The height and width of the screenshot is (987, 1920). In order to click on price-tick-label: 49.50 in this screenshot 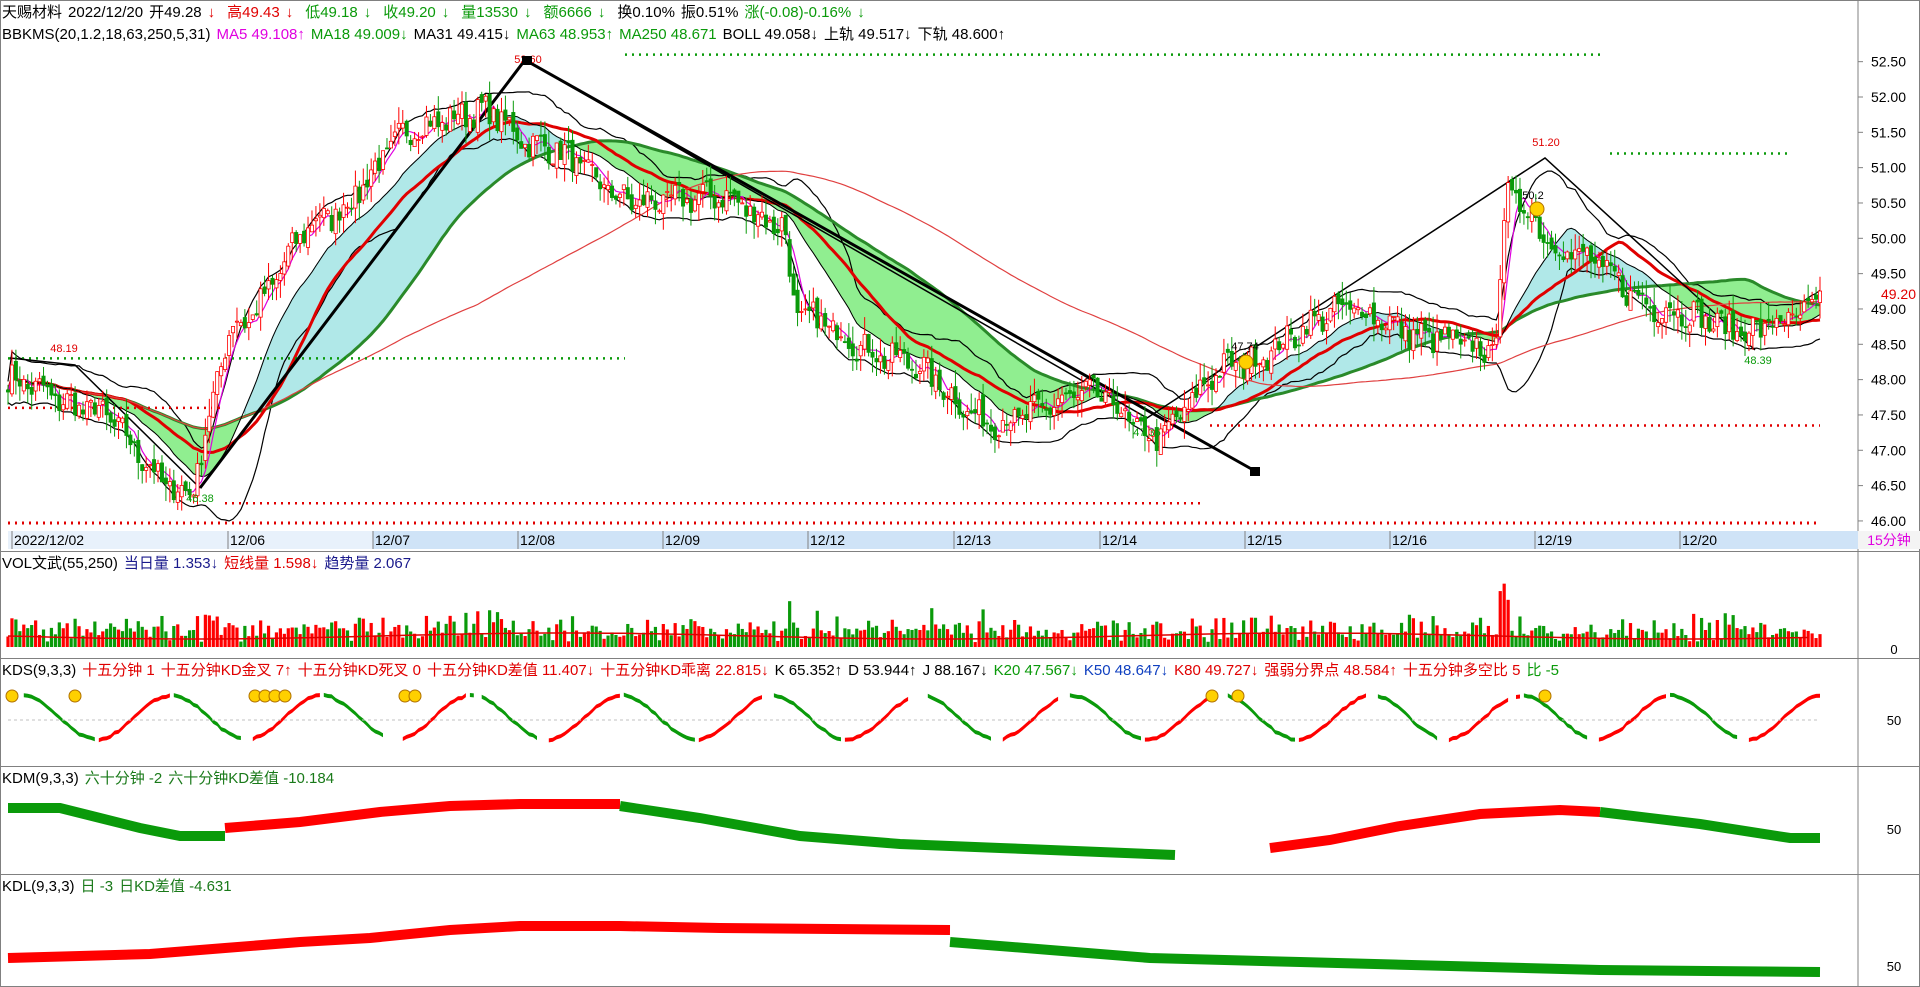, I will do `click(1888, 274)`.